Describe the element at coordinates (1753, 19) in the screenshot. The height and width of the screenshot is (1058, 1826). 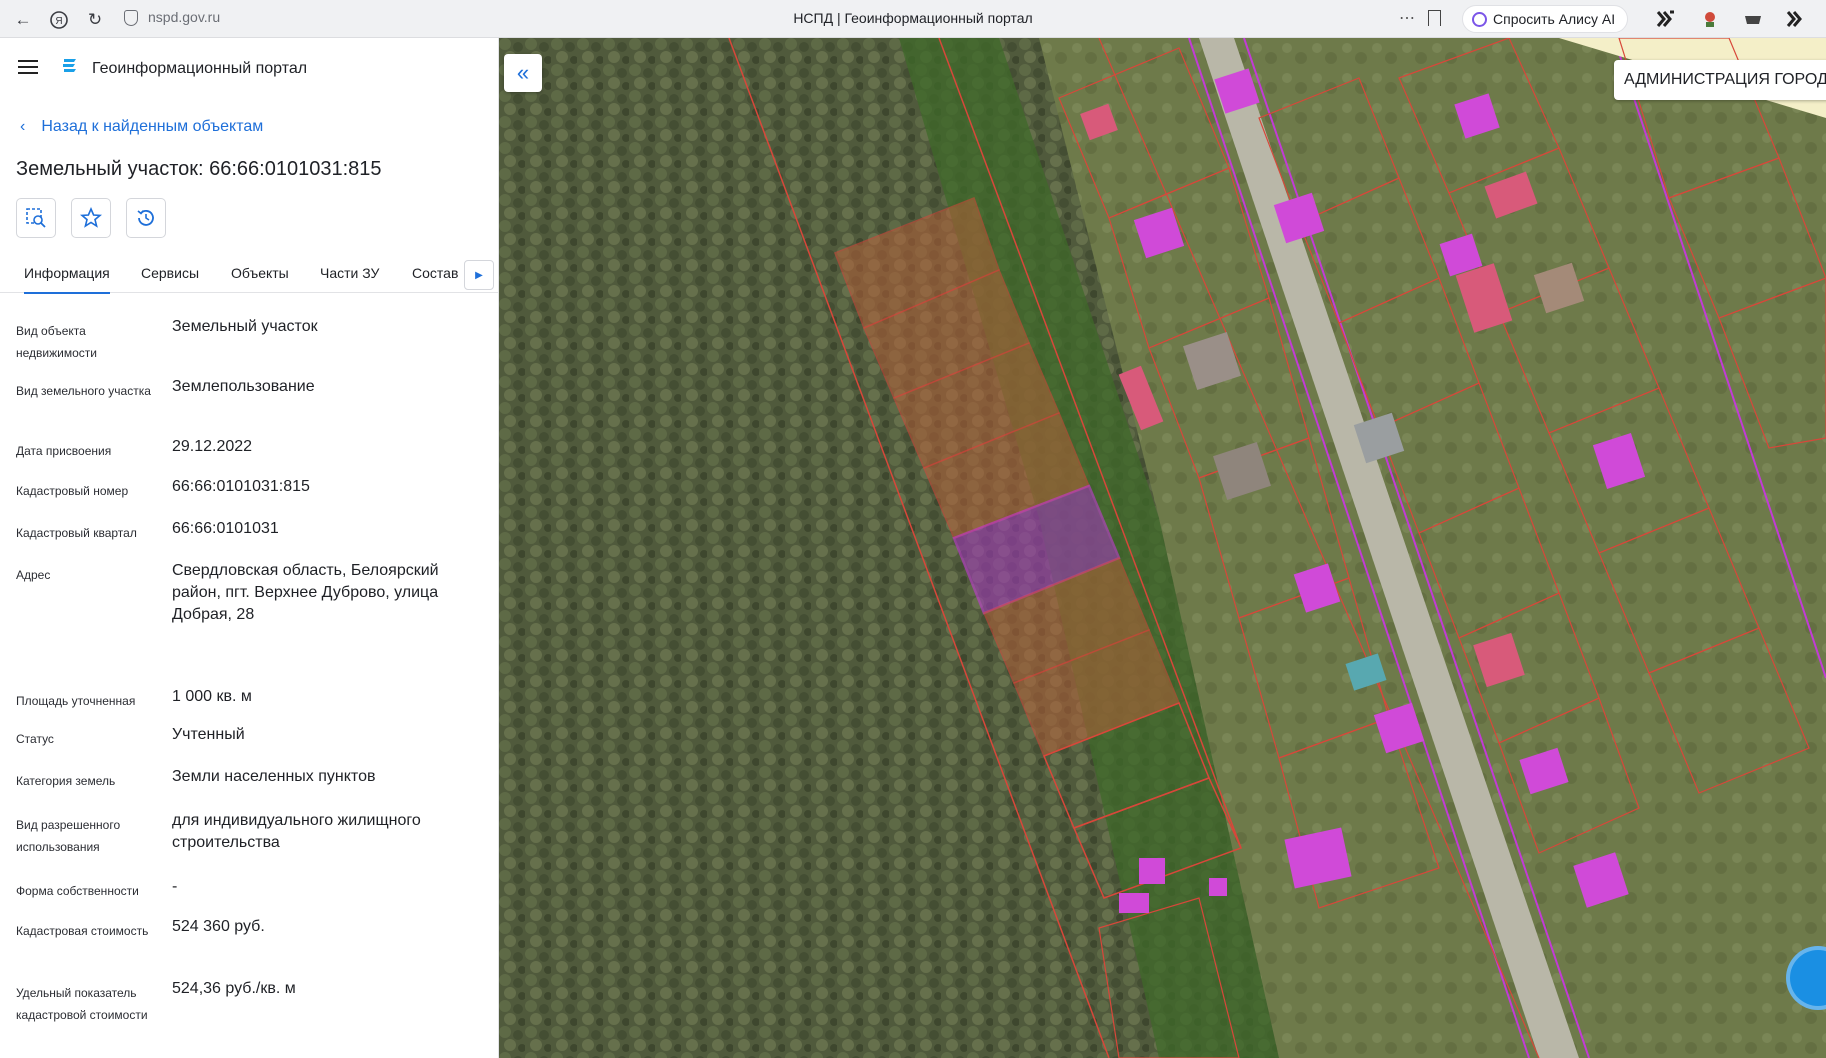
I see `downloads-icon` at that location.